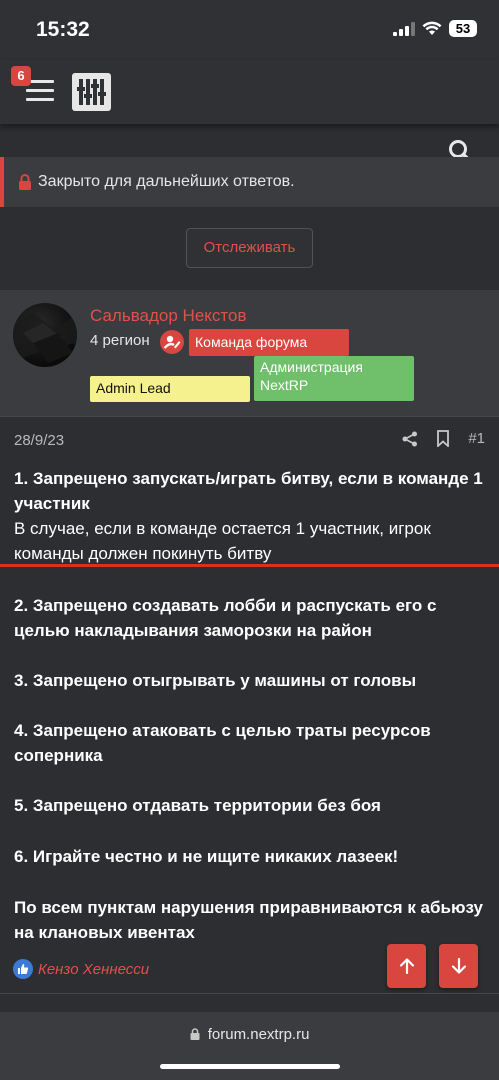 The image size is (499, 1080). What do you see at coordinates (249, 416) in the screenshot?
I see `divider` at bounding box center [249, 416].